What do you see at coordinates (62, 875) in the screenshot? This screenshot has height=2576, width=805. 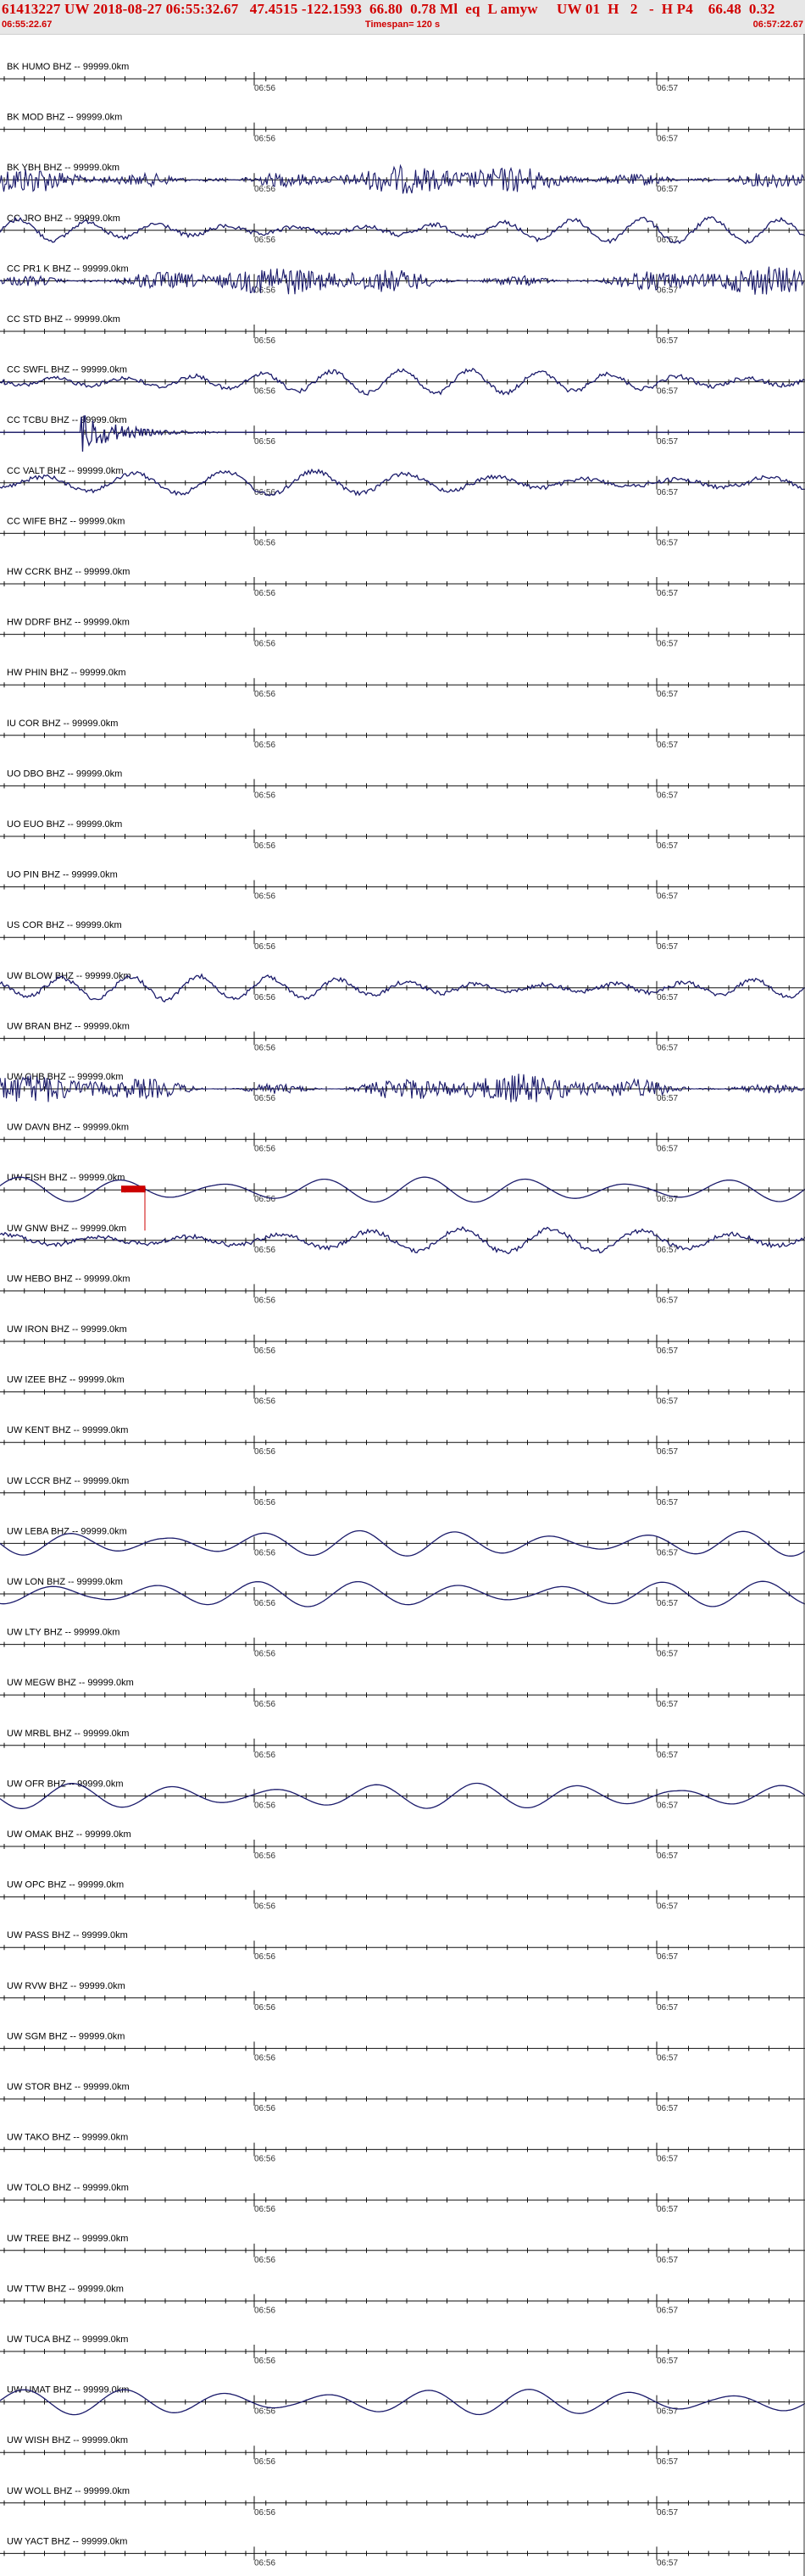 I see `trace-label: UO PIN BHZ -- 99999.0km` at bounding box center [62, 875].